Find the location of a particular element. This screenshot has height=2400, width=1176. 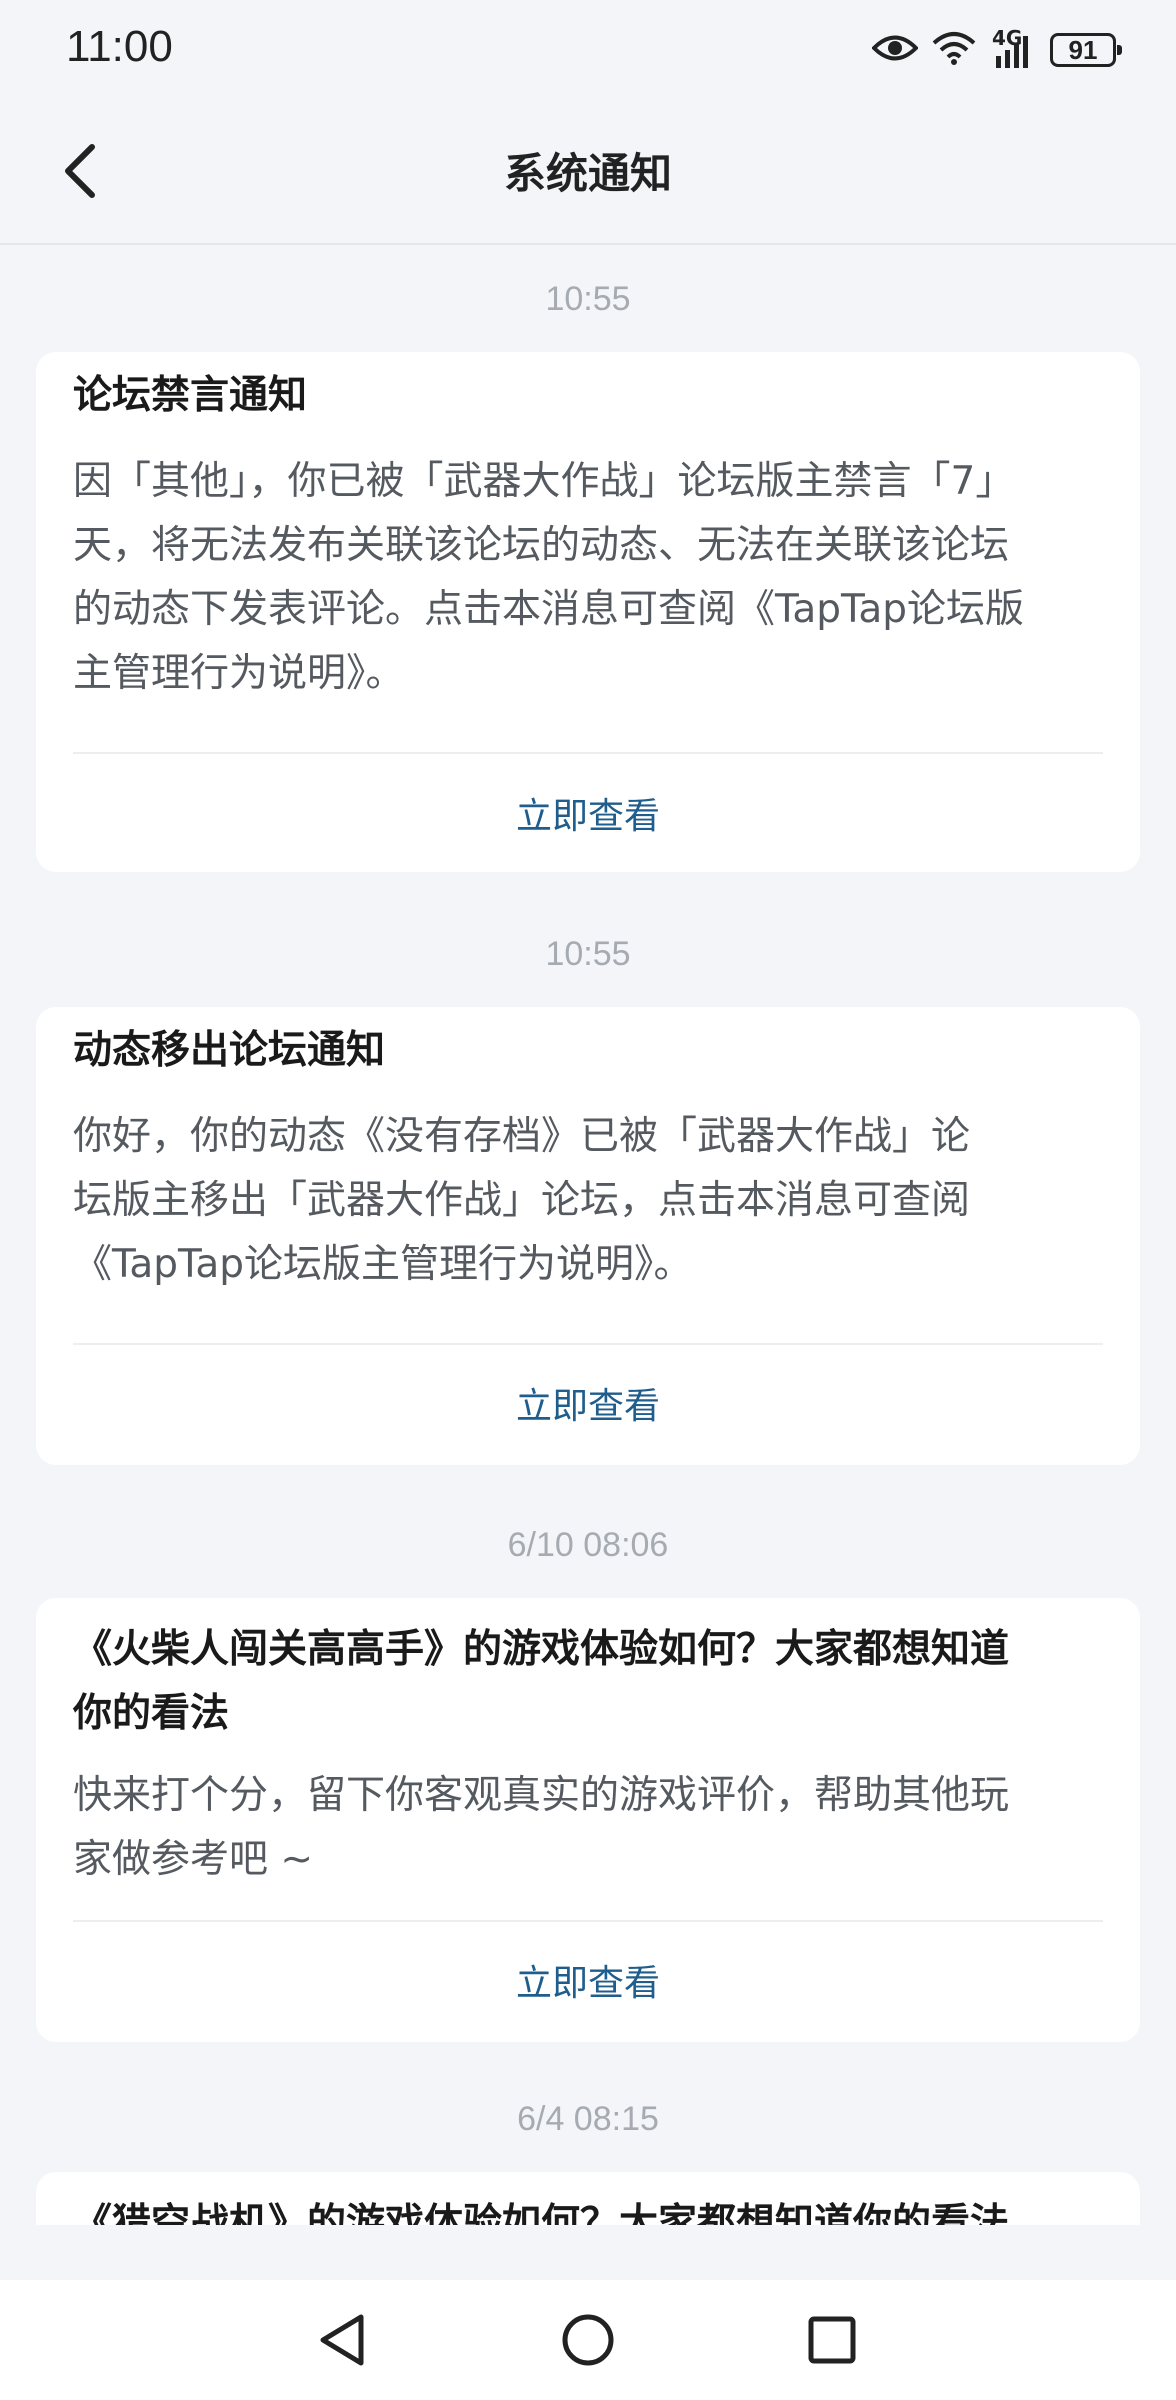

notification-body: 快来打个分，留下你客观真实的游戏评价，帮助其他玩 家做参考吧 ~ is located at coordinates (541, 1827).